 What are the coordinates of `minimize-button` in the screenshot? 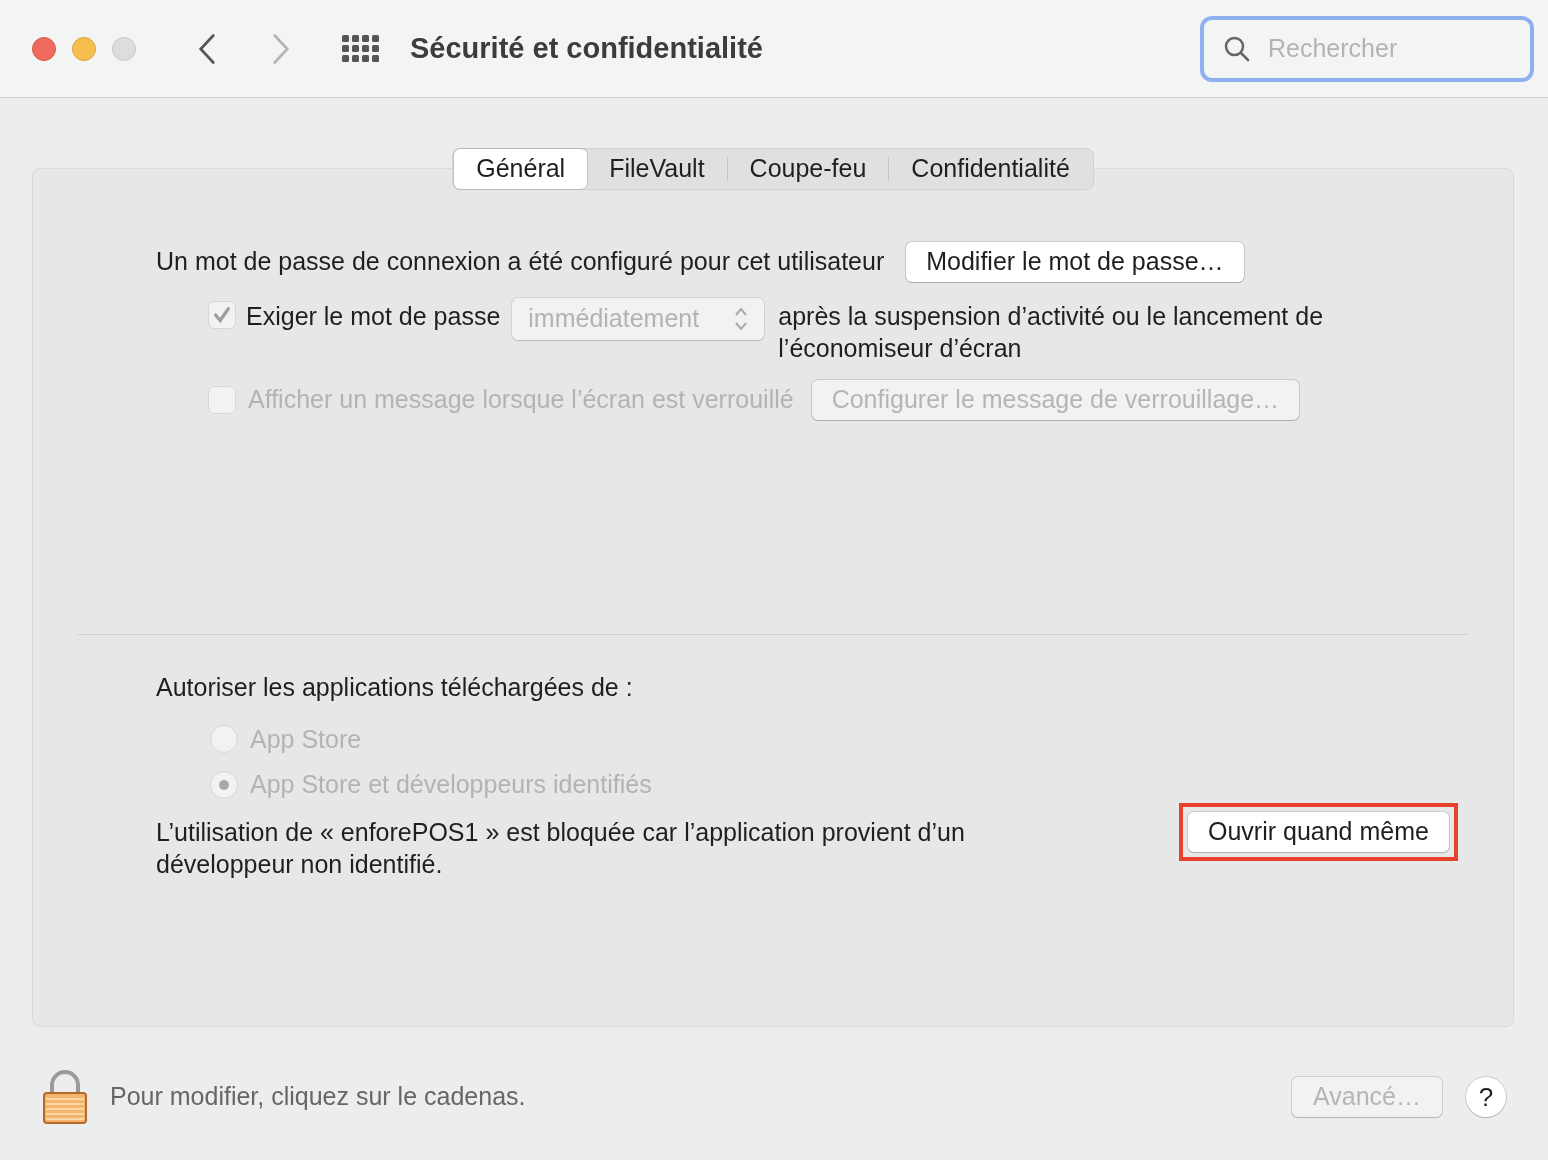 It's located at (84, 48).